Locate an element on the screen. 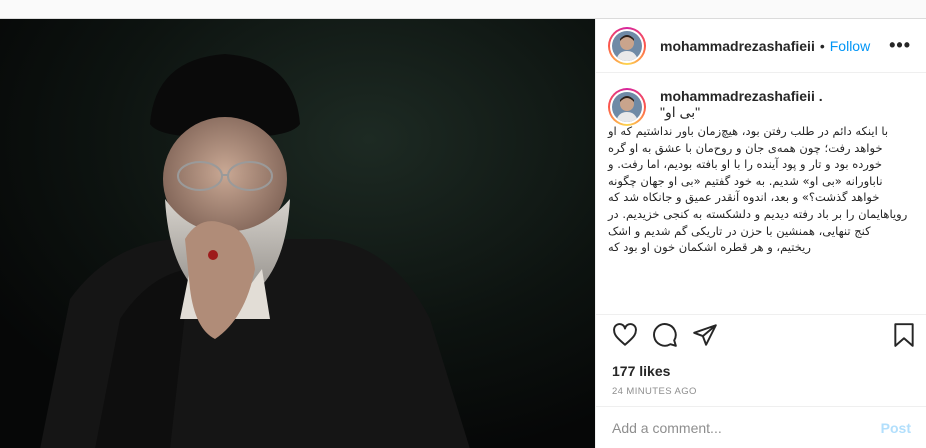 The width and height of the screenshot is (926, 448). author-avatar is located at coordinates (627, 45).